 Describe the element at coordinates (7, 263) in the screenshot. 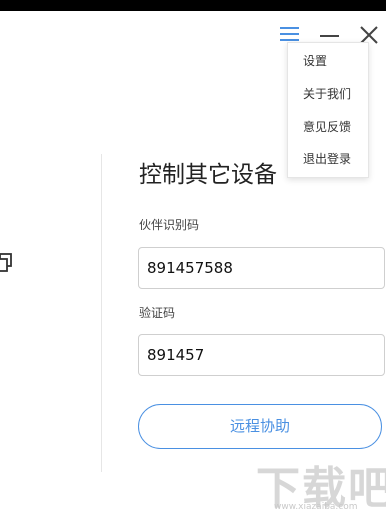

I see `copy-icon` at that location.